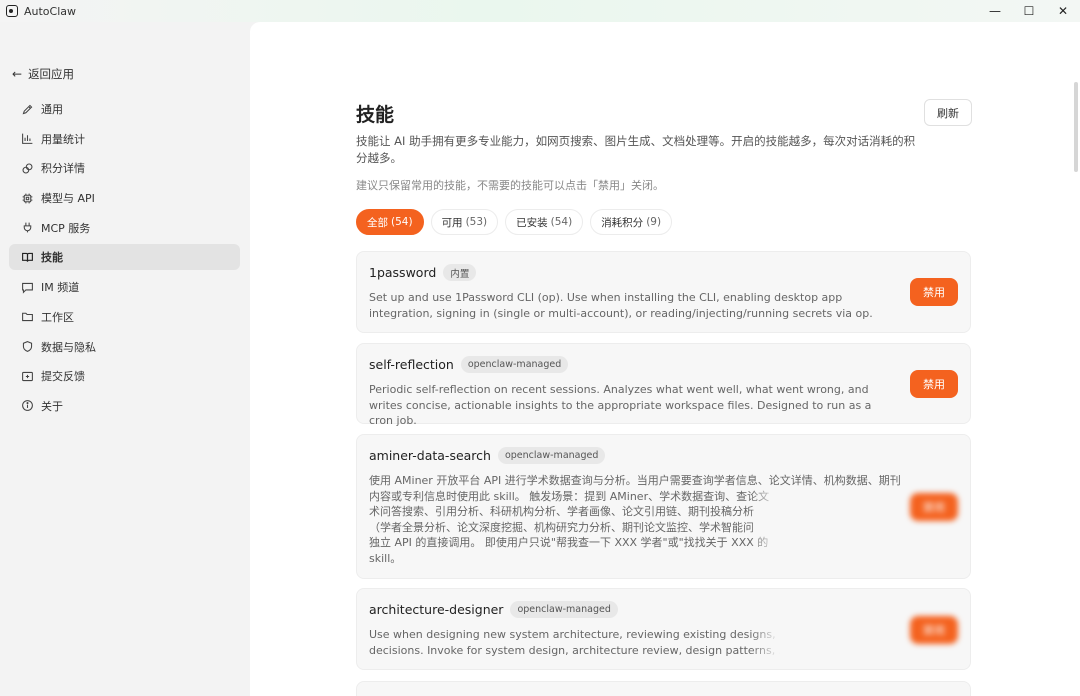 The height and width of the screenshot is (696, 1080). What do you see at coordinates (532, 222) in the screenshot?
I see `tab-label: 已安装` at bounding box center [532, 222].